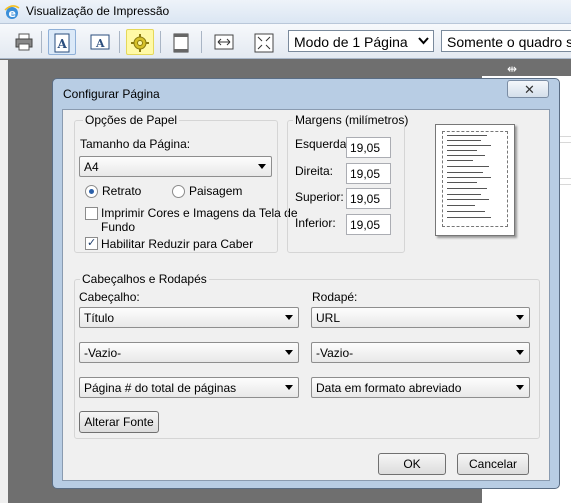 The height and width of the screenshot is (503, 571). I want to click on fit-width-icon, so click(224, 42).